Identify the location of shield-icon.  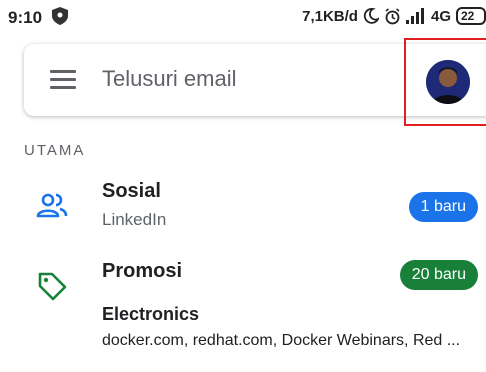
(60, 16).